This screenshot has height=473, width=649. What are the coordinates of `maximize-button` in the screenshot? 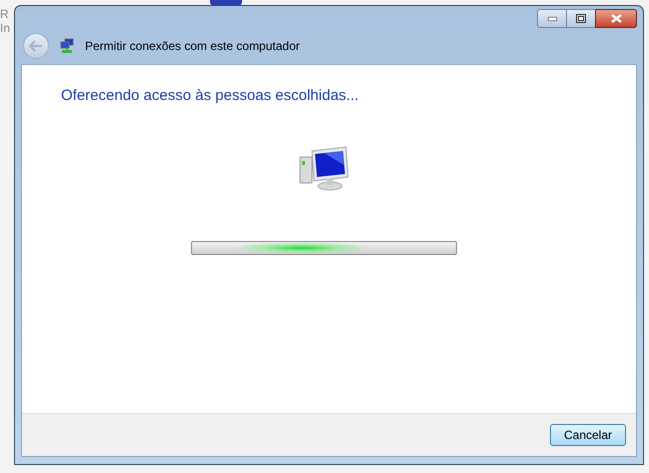 It's located at (581, 18).